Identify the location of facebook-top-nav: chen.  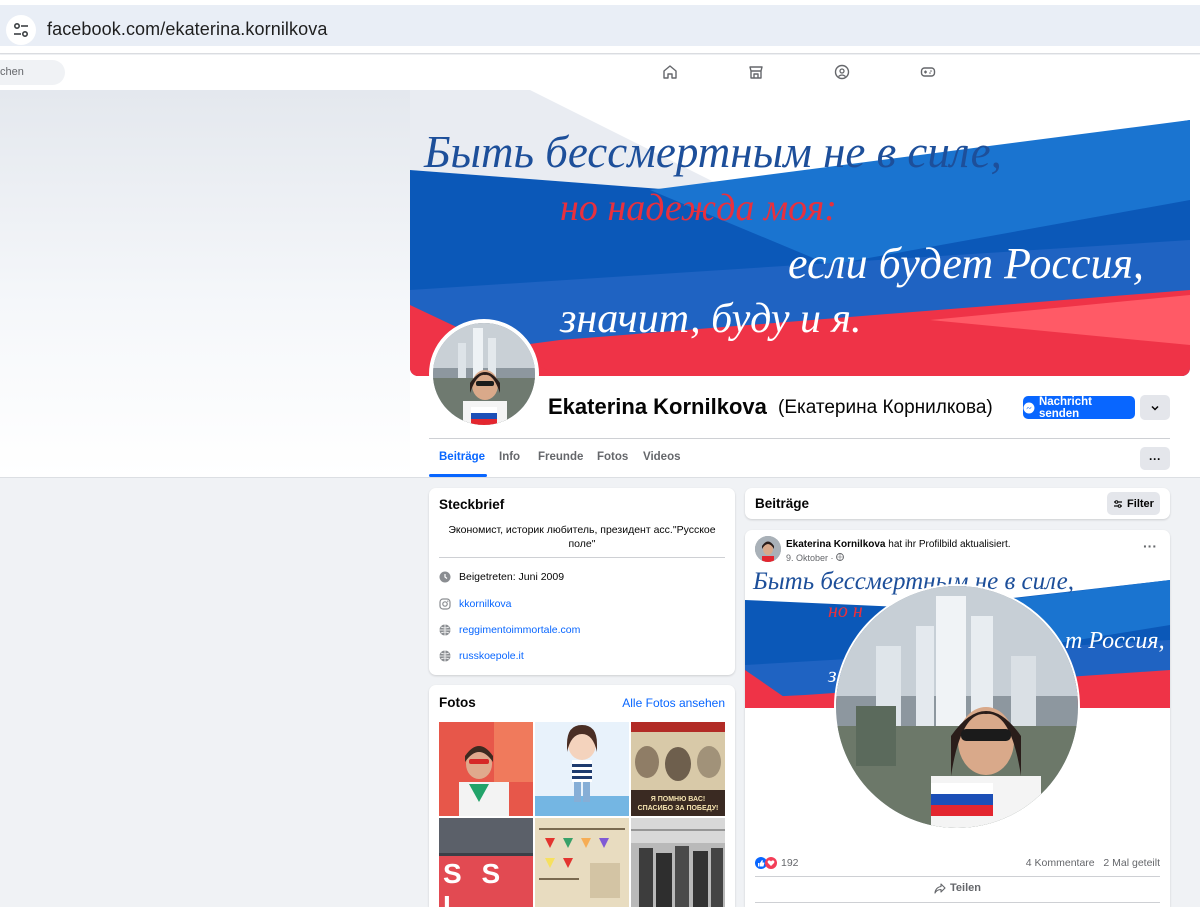
(600, 72).